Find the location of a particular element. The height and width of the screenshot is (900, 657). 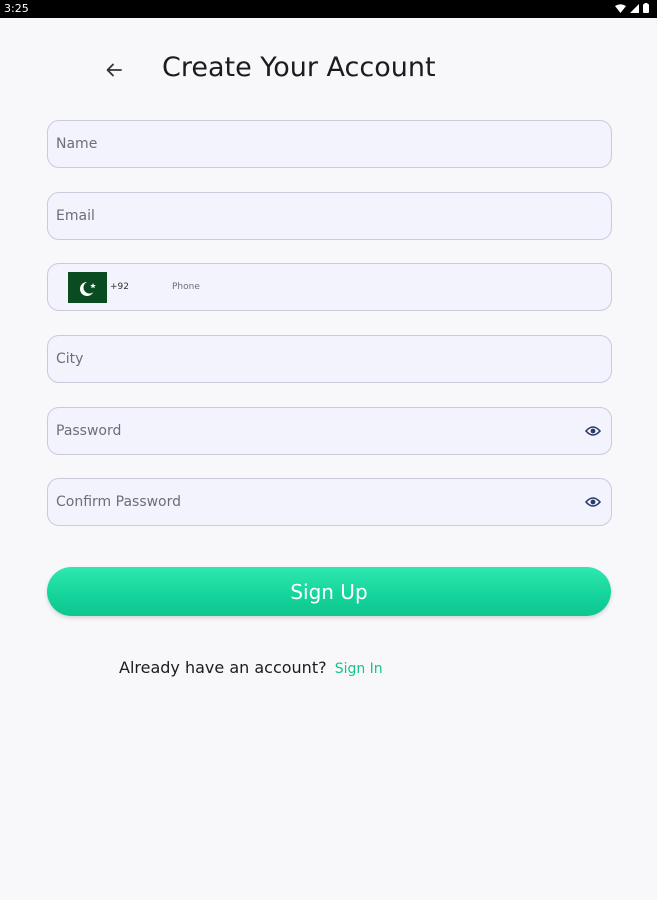

battery-icon is located at coordinates (646, 8).